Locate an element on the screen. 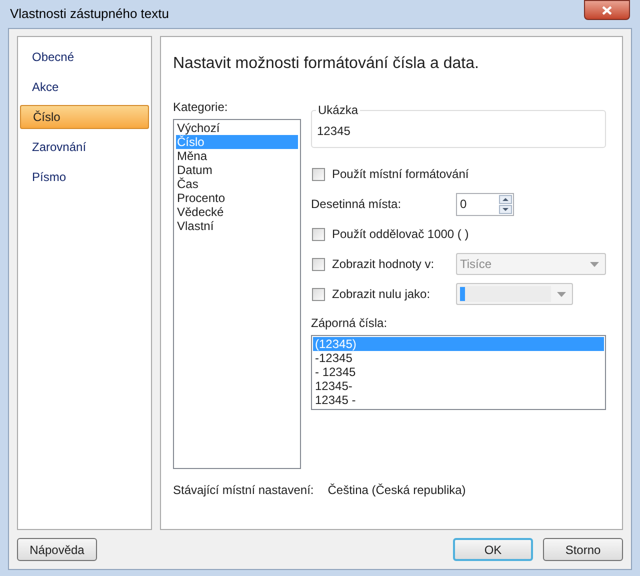  category-item: Čas is located at coordinates (237, 184).